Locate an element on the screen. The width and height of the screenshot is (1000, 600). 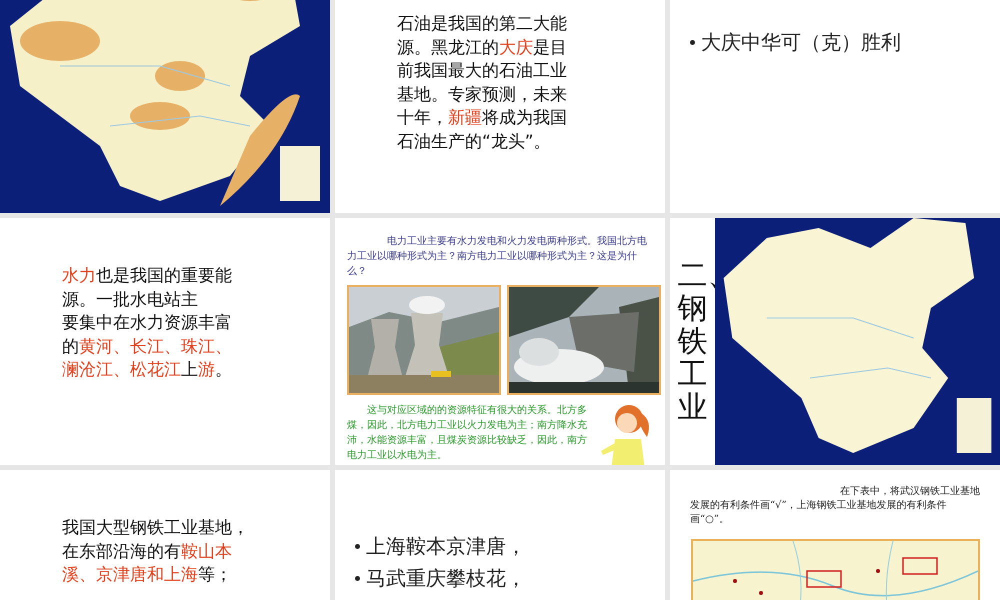
slide-thumbnail: 在下表中，将武汉钢铁工业基地发展的有利条件画“√”，上海钢铁工业基地发展的有利条件画“○”。 is located at coordinates (835, 535).